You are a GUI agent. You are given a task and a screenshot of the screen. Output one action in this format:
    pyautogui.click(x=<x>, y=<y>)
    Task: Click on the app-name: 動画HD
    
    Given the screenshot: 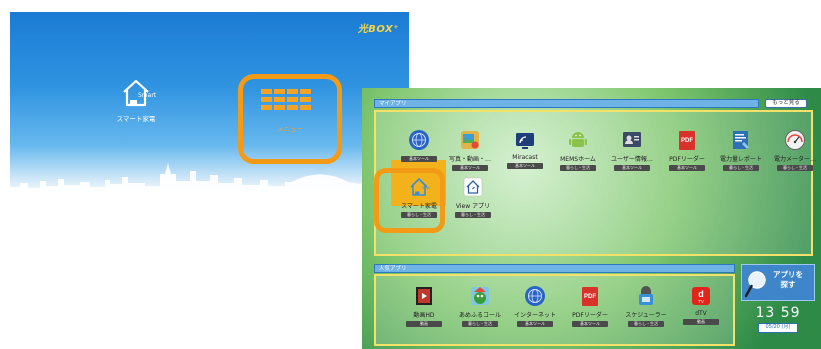 What is the action you would take?
    pyautogui.click(x=424, y=315)
    